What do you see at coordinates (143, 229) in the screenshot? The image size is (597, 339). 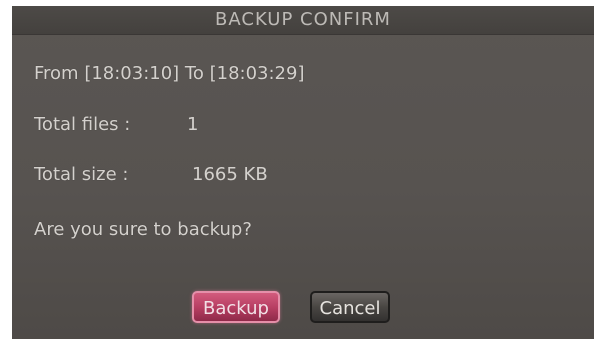 I see `confirm-question: Are you sure to backup?` at bounding box center [143, 229].